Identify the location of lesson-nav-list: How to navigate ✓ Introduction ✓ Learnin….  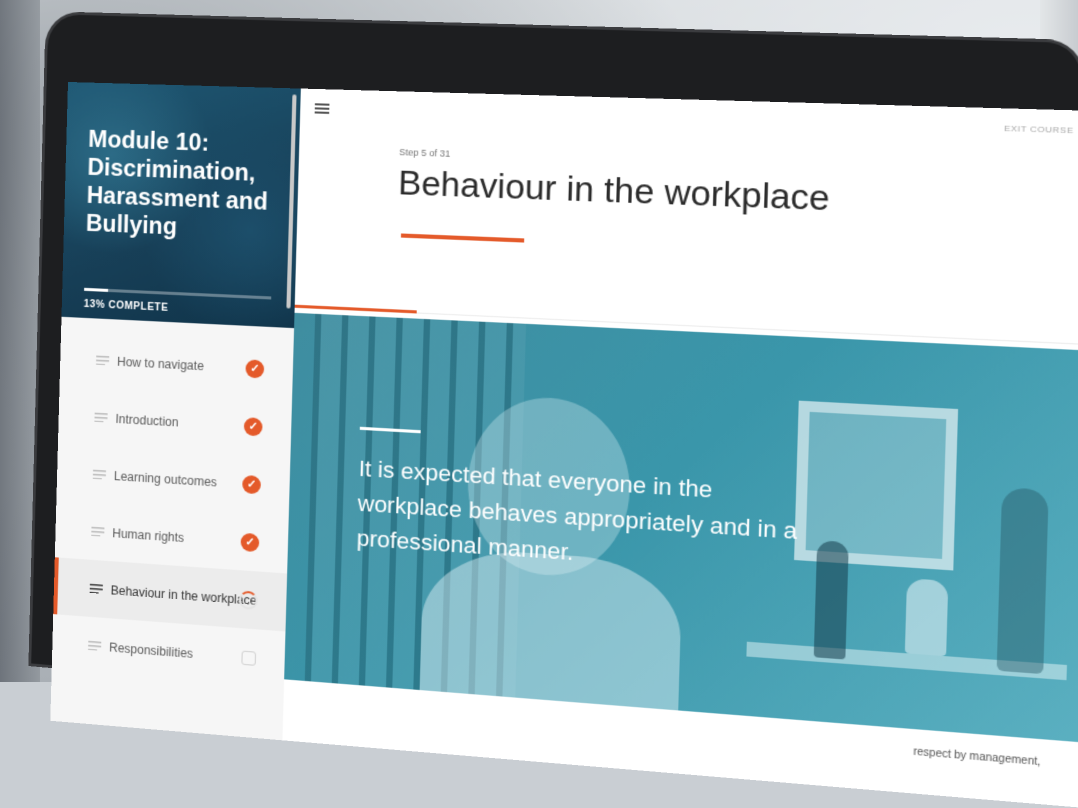
(173, 510).